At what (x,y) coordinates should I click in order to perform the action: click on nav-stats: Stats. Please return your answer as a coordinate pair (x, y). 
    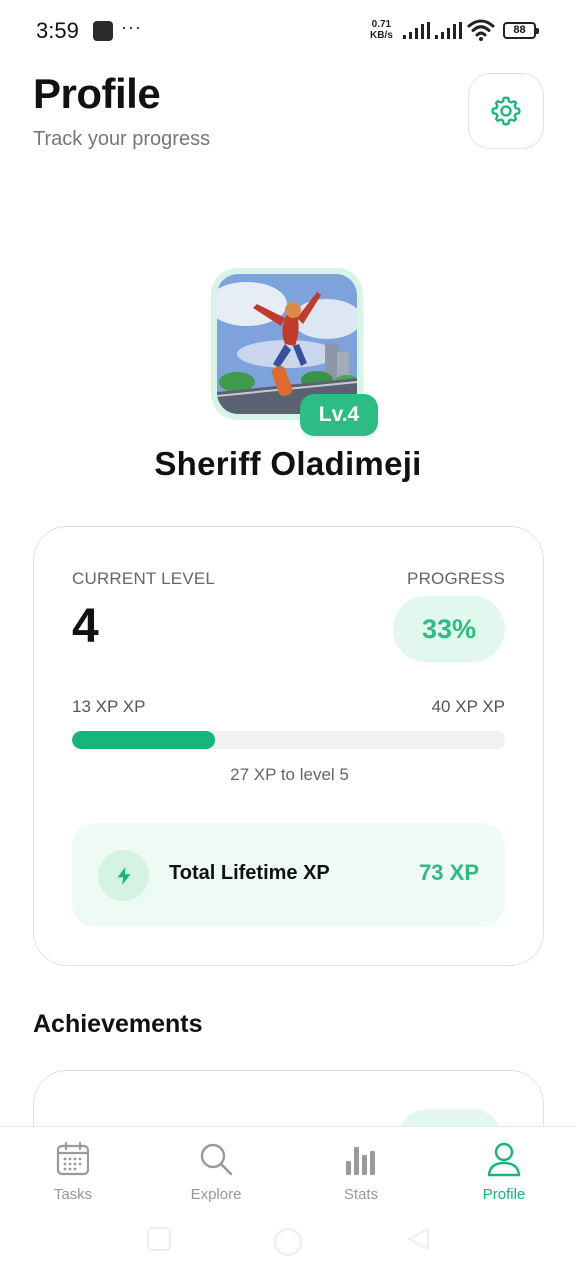
    Looking at the image, I should click on (361, 1171).